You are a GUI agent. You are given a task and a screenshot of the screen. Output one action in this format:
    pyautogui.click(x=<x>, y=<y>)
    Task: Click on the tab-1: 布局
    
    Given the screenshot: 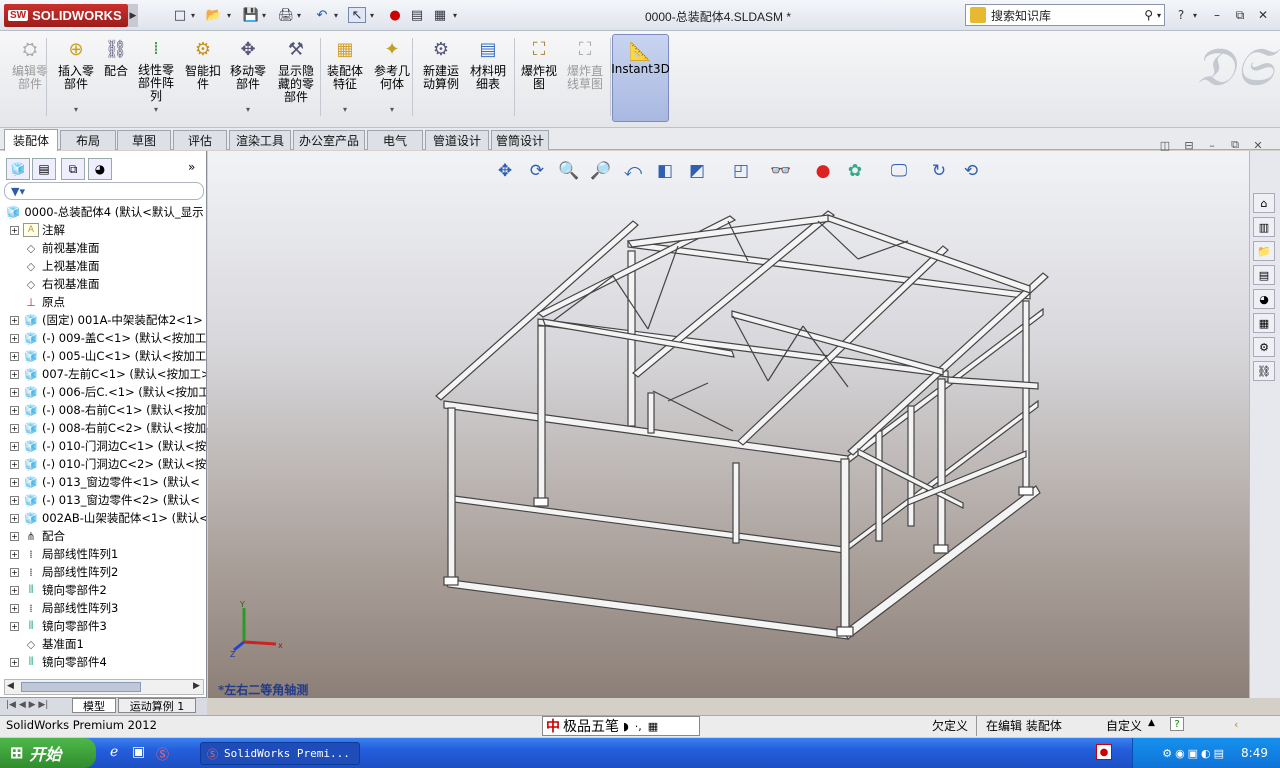 What is the action you would take?
    pyautogui.click(x=88, y=140)
    